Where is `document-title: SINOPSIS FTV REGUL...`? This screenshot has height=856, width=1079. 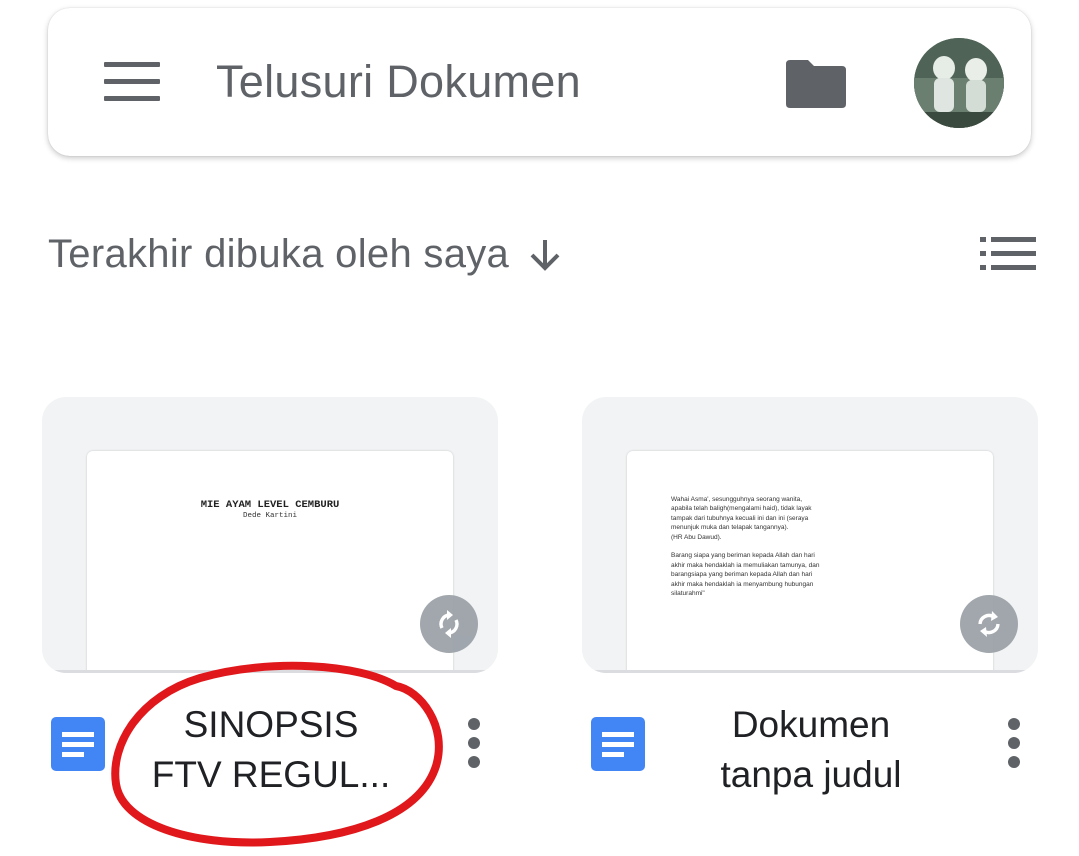
document-title: SINOPSIS FTV REGUL... is located at coordinates (271, 750).